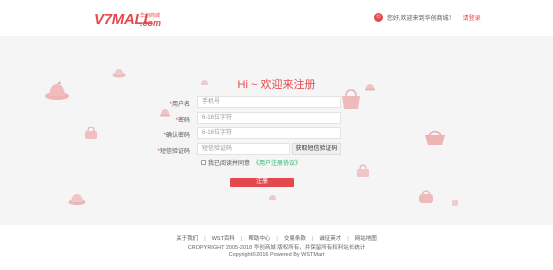  What do you see at coordinates (316, 149) in the screenshot?
I see `get-sms-code-button: 获取短信验证码` at bounding box center [316, 149].